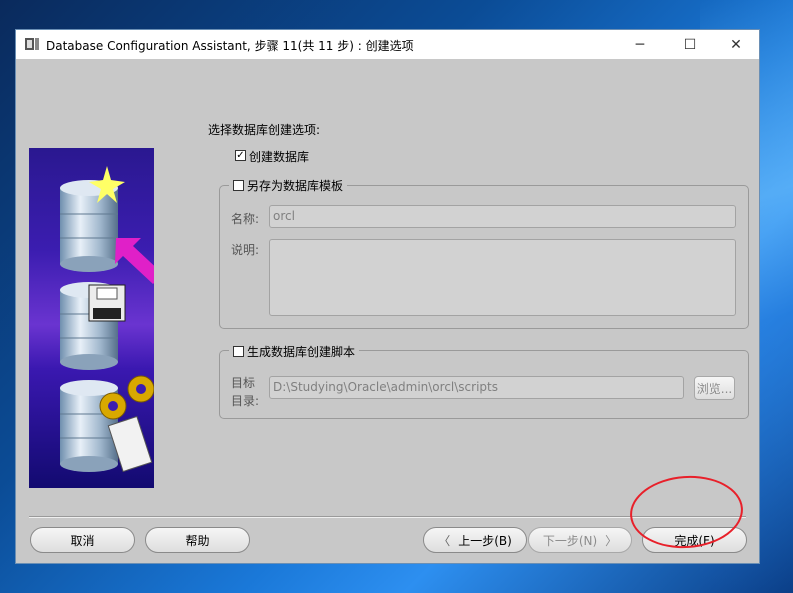 The image size is (793, 593). I want to click on back-button: 〈 上一步(B), so click(475, 540).